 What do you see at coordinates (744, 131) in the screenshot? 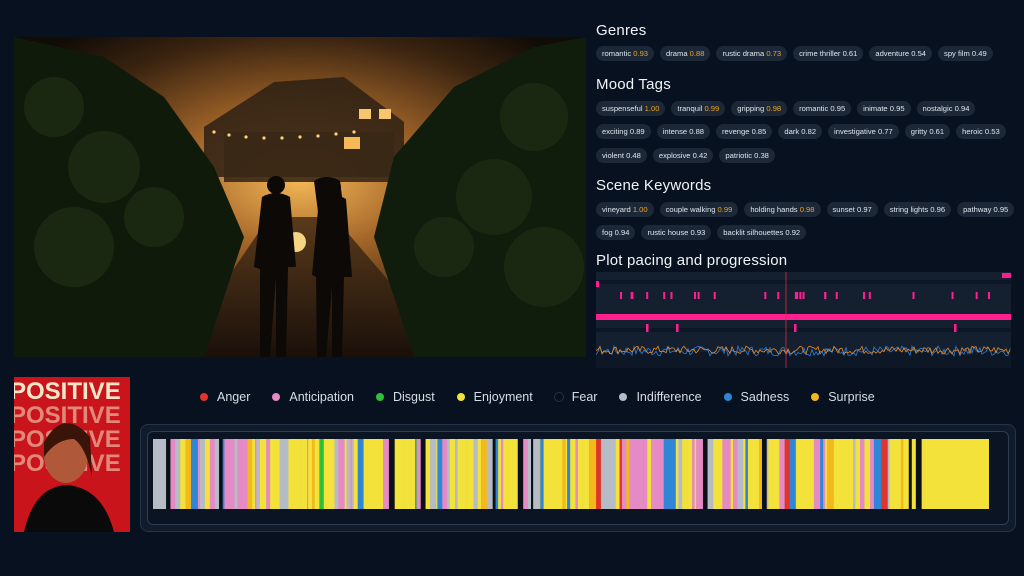
I see `tag-chip: revenge 0.85` at bounding box center [744, 131].